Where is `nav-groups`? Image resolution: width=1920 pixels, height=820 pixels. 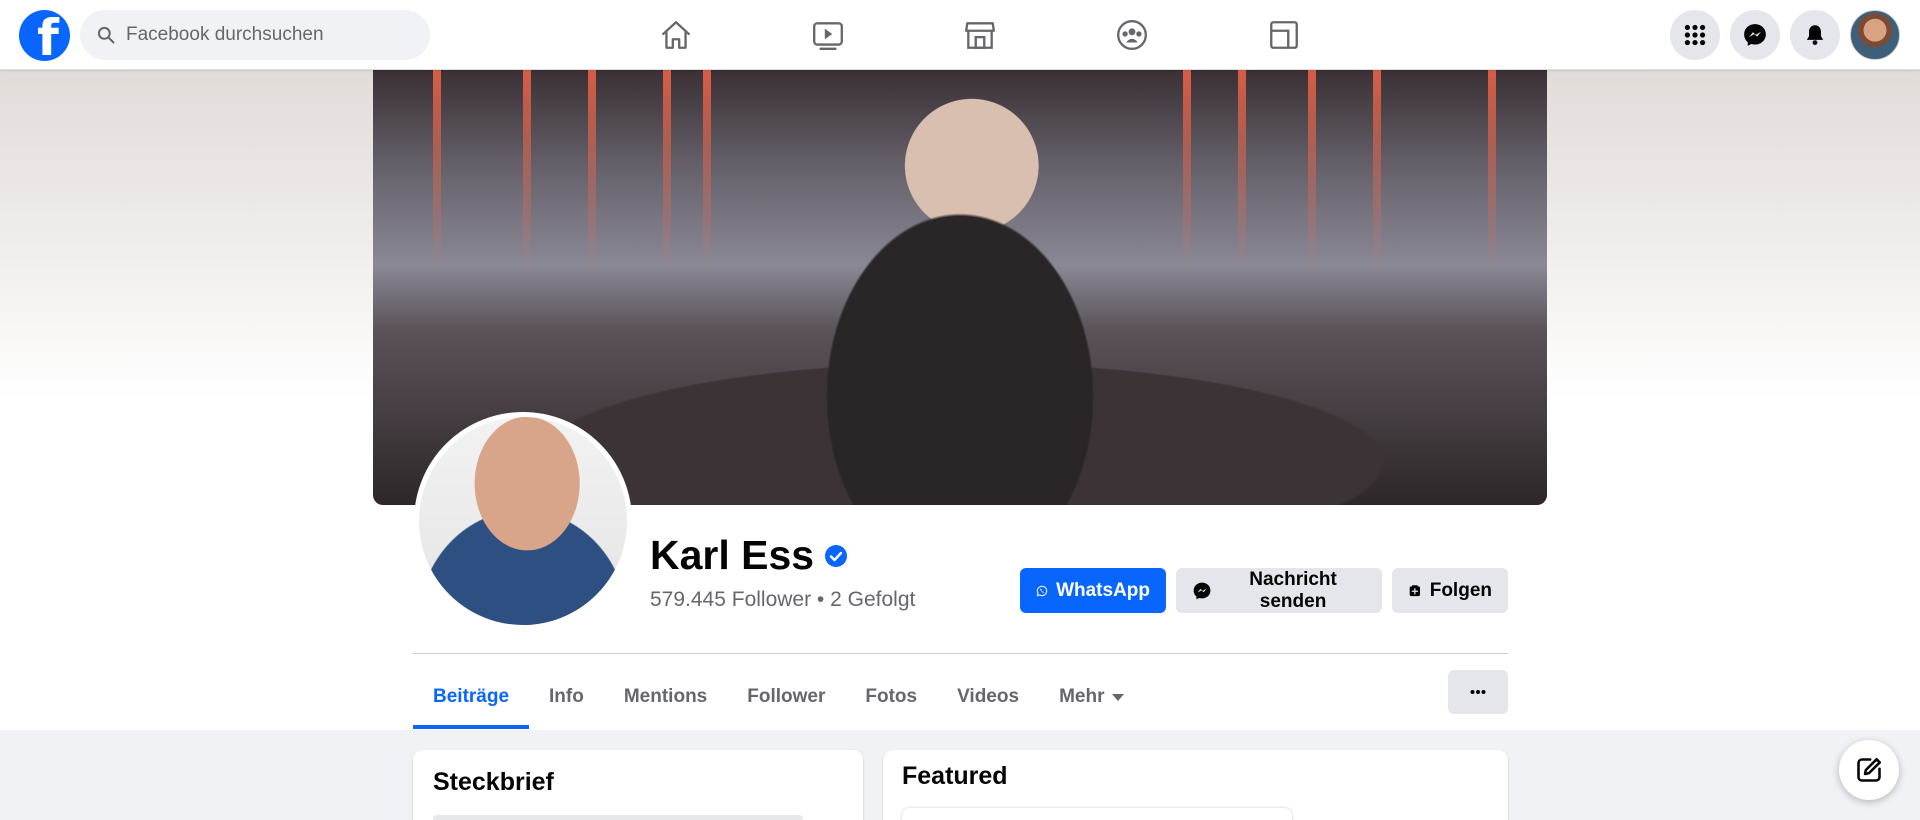
nav-groups is located at coordinates (1132, 35).